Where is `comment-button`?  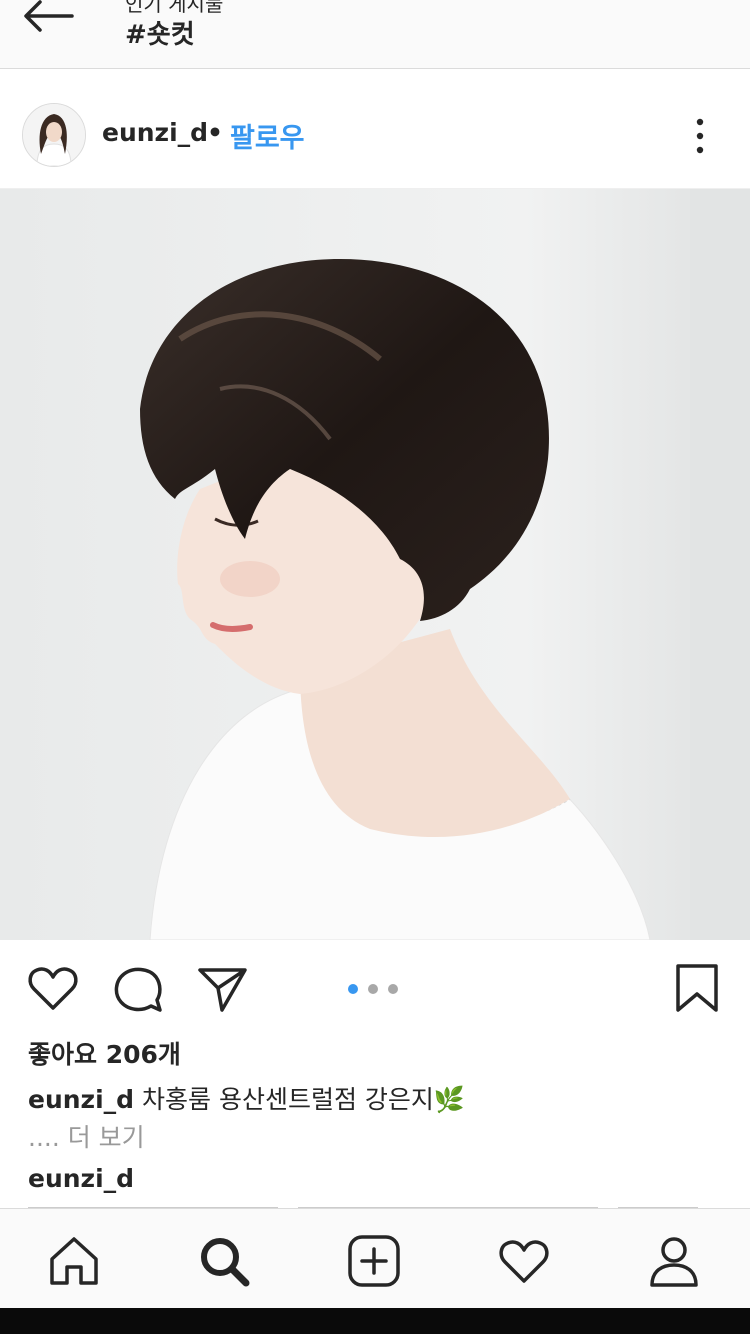 comment-button is located at coordinates (138, 989).